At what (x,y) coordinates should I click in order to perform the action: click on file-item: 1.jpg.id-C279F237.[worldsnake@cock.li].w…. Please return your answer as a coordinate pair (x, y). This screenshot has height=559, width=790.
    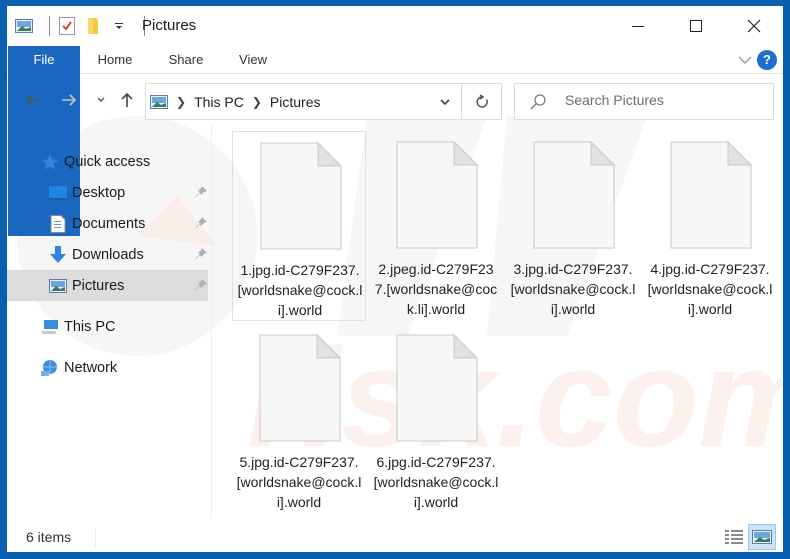
    Looking at the image, I should click on (299, 226).